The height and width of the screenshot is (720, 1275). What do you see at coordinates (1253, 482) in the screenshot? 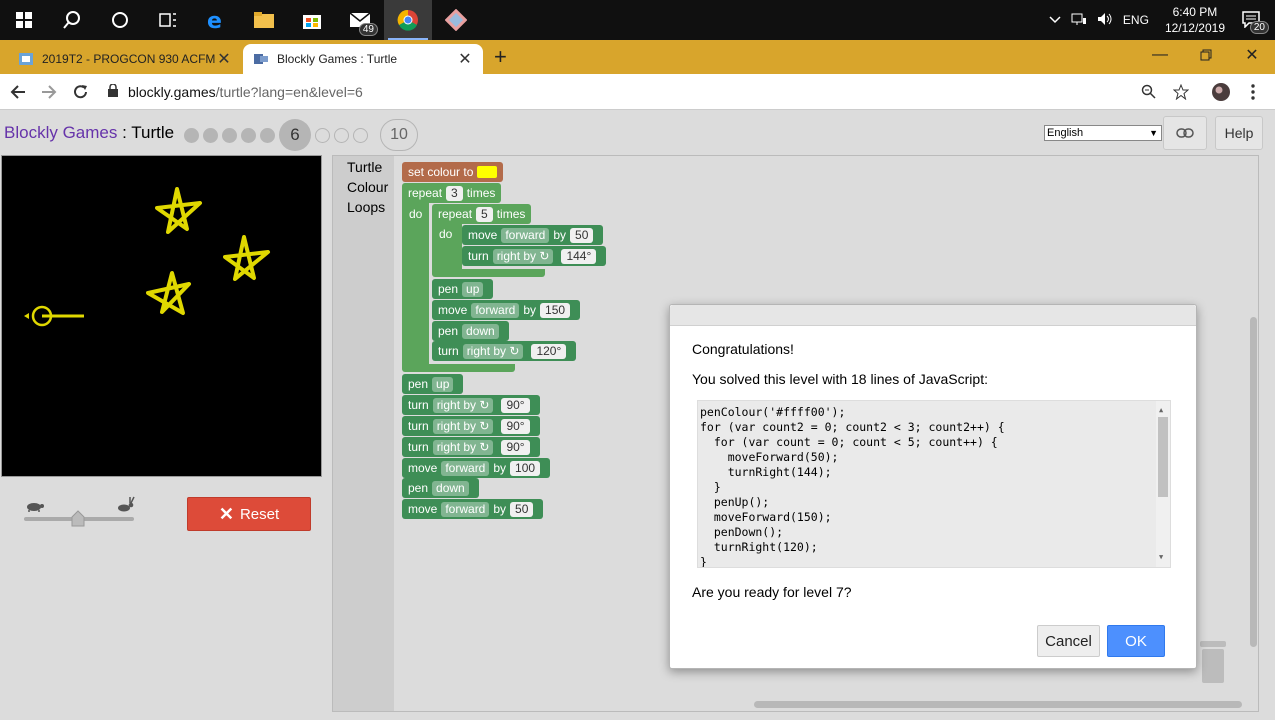
I see `workspace-vertical-scrollbar` at bounding box center [1253, 482].